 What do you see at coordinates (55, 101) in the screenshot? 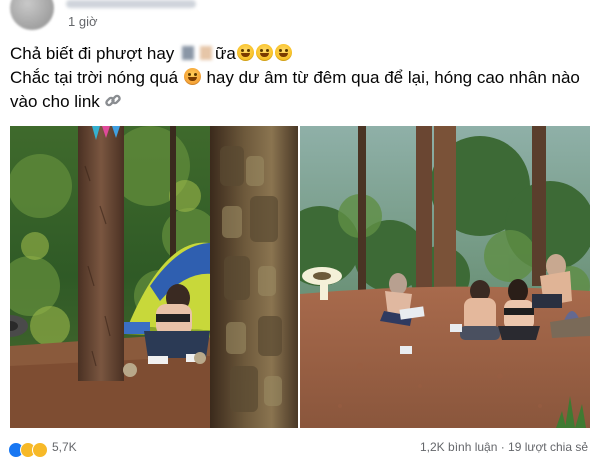
I see `post-text-line-3-text: vào cho link` at bounding box center [55, 101].